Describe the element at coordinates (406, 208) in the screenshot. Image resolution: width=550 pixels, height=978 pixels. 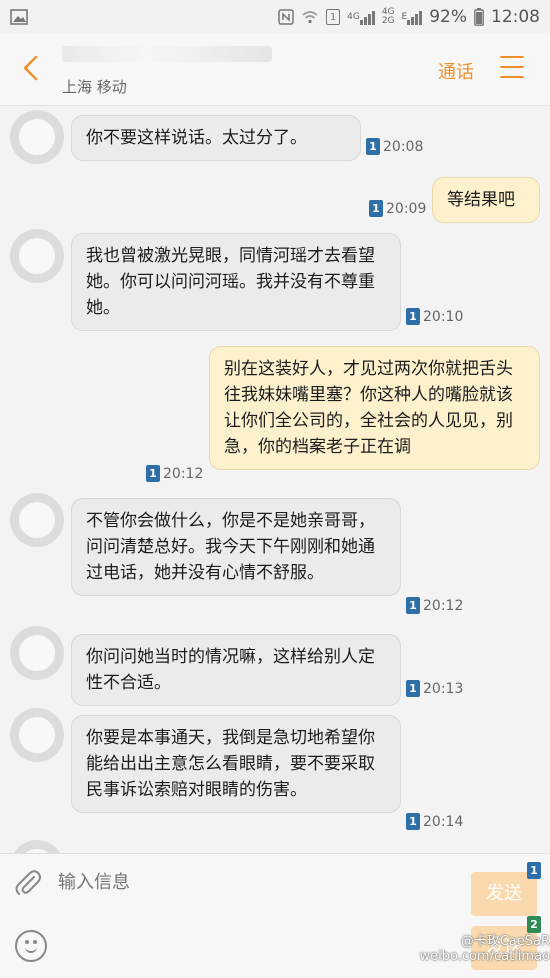
I see `message-time: 20:09` at that location.